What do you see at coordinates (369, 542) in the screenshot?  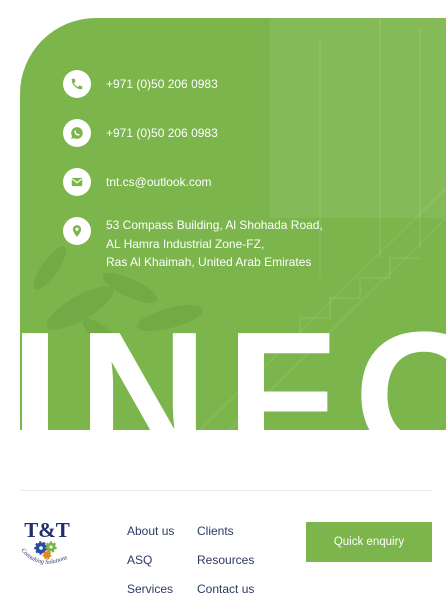 I see `quick-enquiry-button: Quick enquiry` at bounding box center [369, 542].